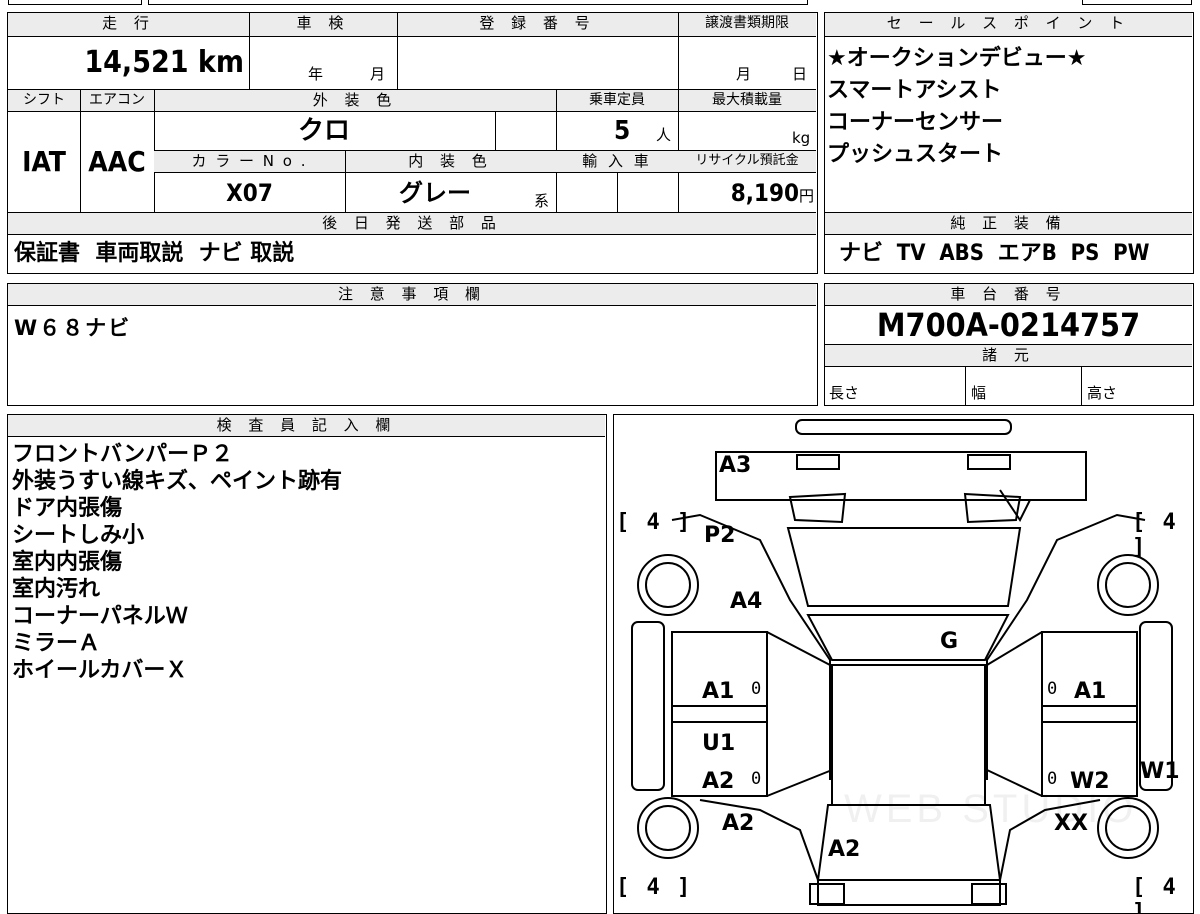  I want to click on shift-value: IAT, so click(44, 161).